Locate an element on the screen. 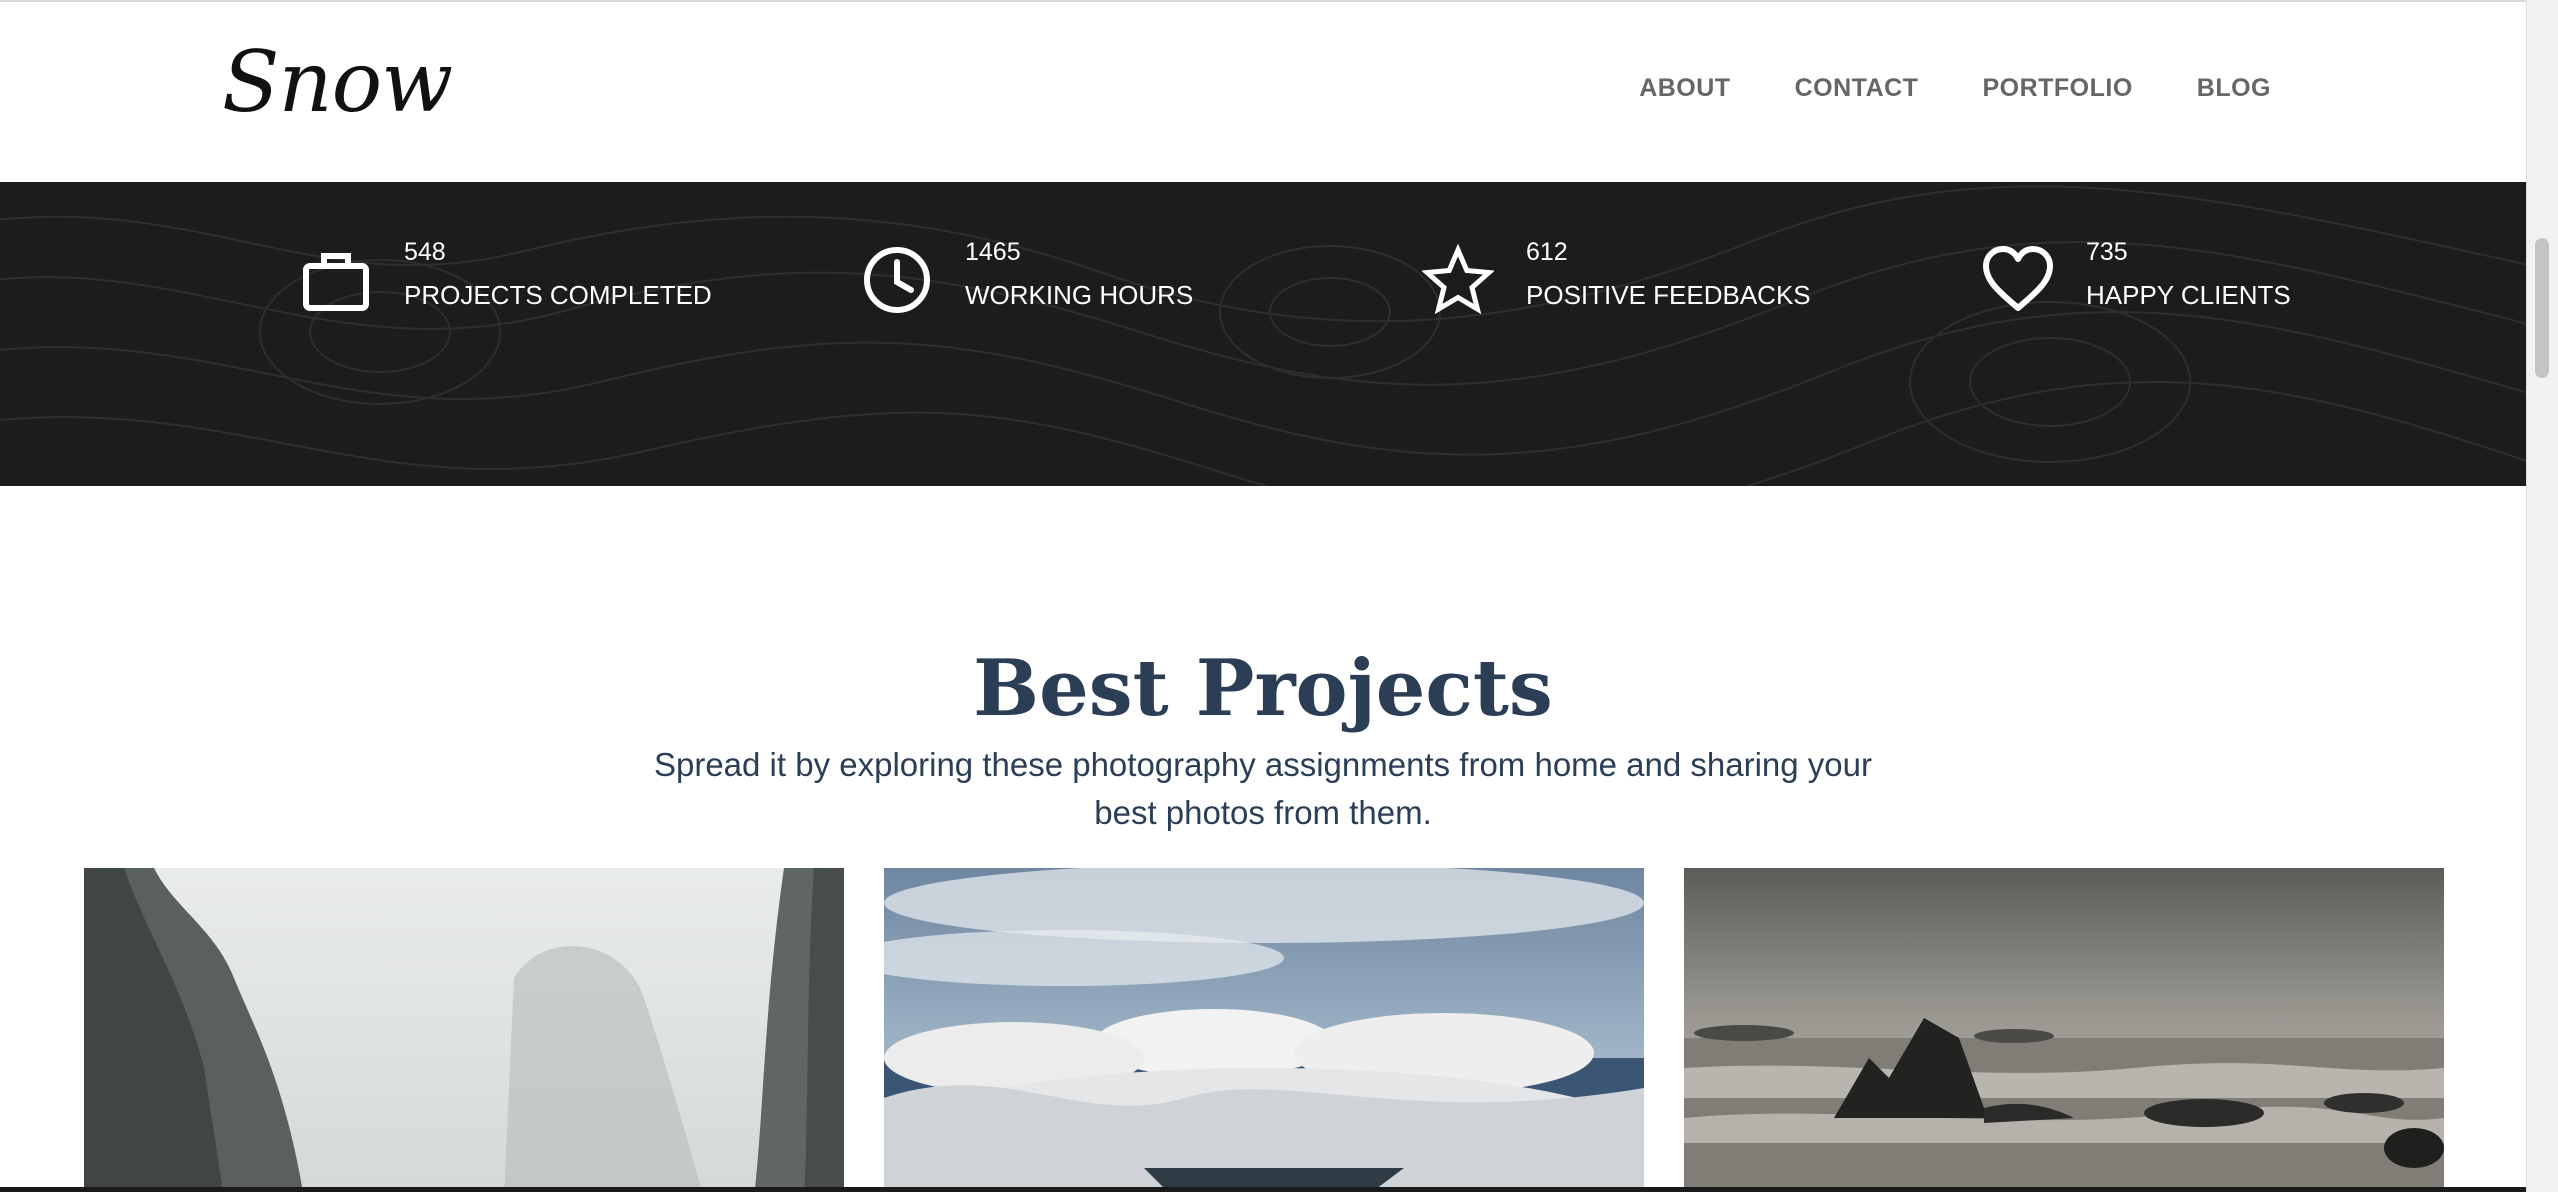 Image resolution: width=2558 pixels, height=1192 pixels. project-card-misty-cliffs is located at coordinates (464, 1030).